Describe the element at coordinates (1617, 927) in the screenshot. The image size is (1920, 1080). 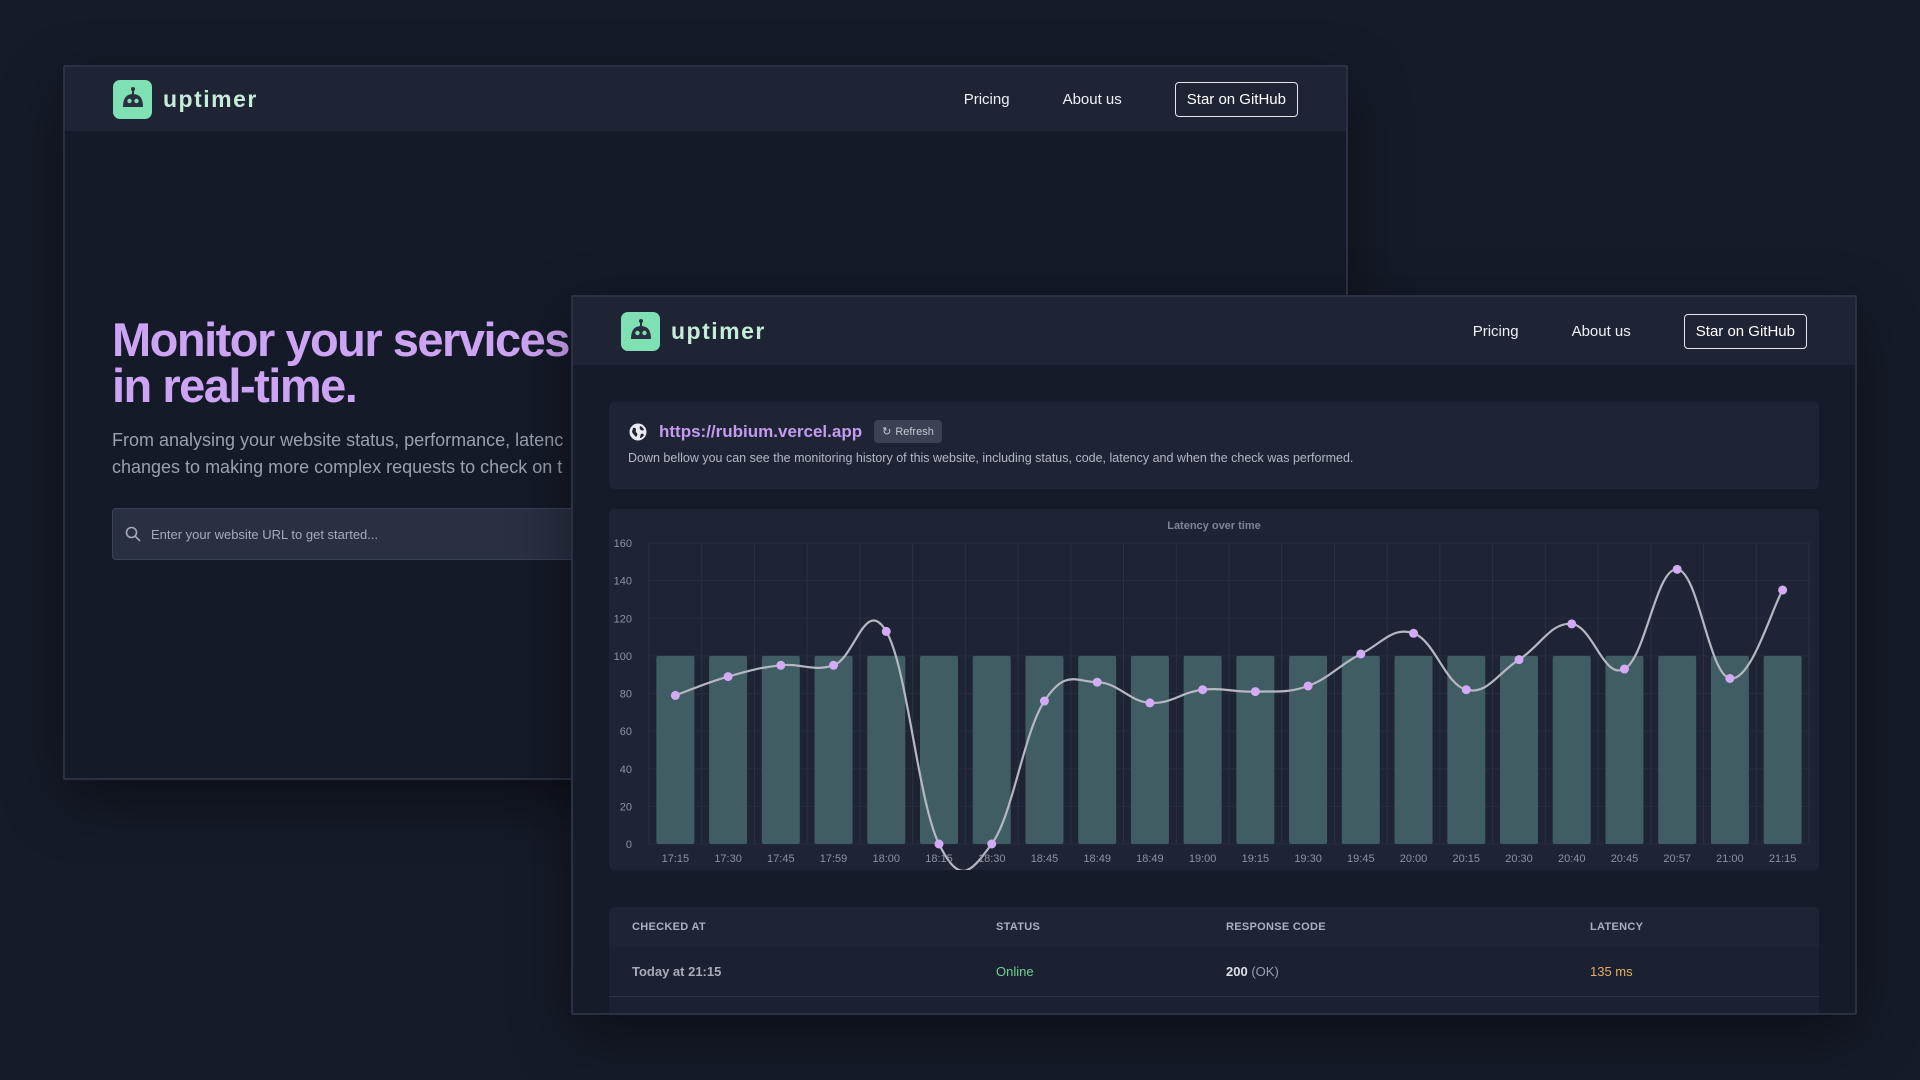
I see `header-latency: LATENCY` at that location.